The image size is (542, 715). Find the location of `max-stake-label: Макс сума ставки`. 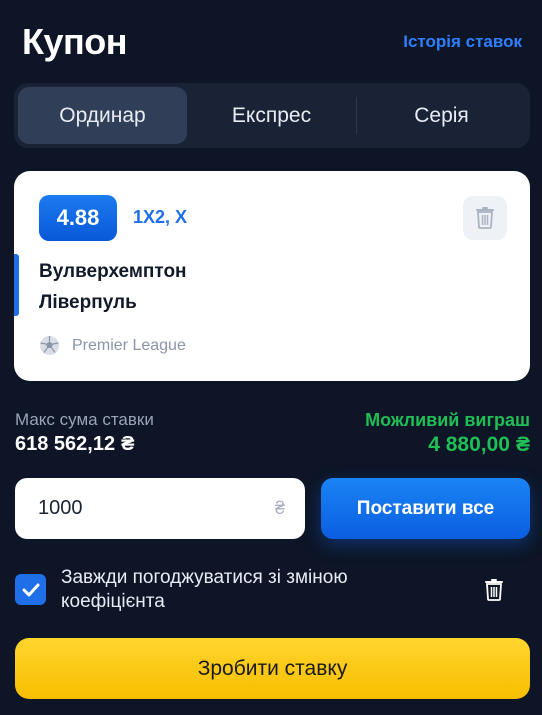

max-stake-label: Макс сума ставки is located at coordinates (84, 419).